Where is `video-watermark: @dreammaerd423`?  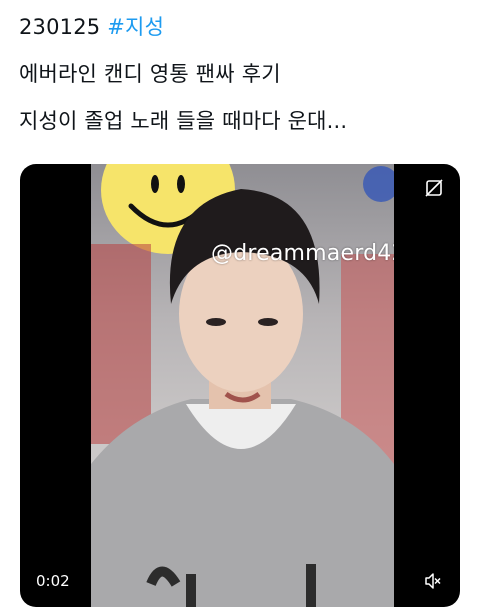 video-watermark: @dreammaerd423 is located at coordinates (302, 253).